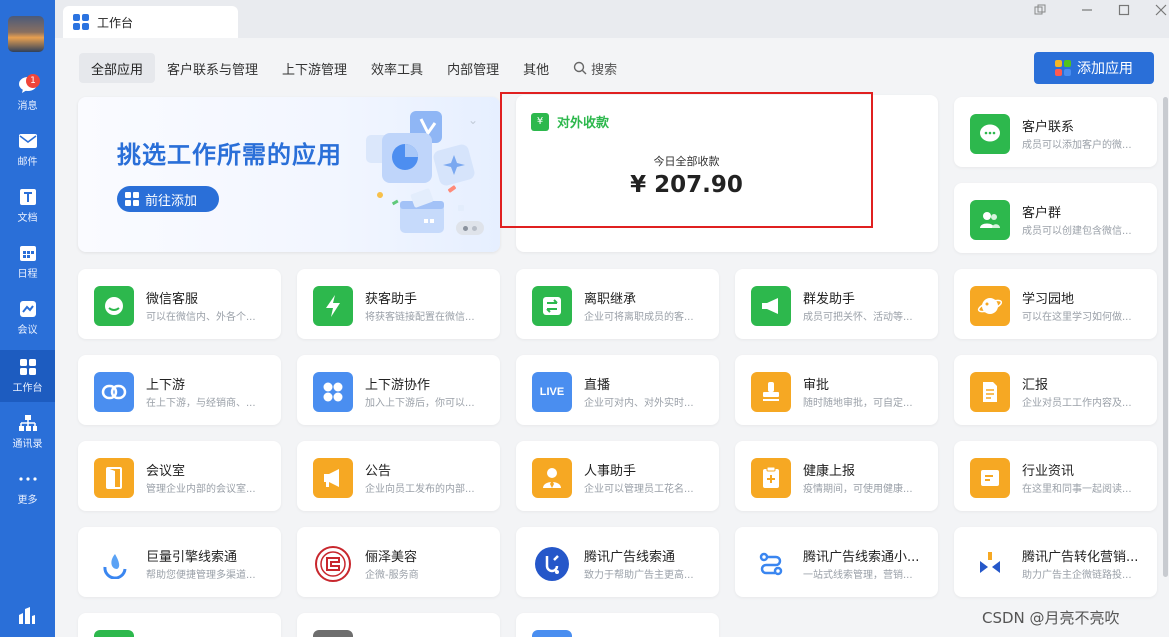 This screenshot has width=1169, height=637. What do you see at coordinates (829, 299) in the screenshot?
I see `app-name: 群发助手` at bounding box center [829, 299].